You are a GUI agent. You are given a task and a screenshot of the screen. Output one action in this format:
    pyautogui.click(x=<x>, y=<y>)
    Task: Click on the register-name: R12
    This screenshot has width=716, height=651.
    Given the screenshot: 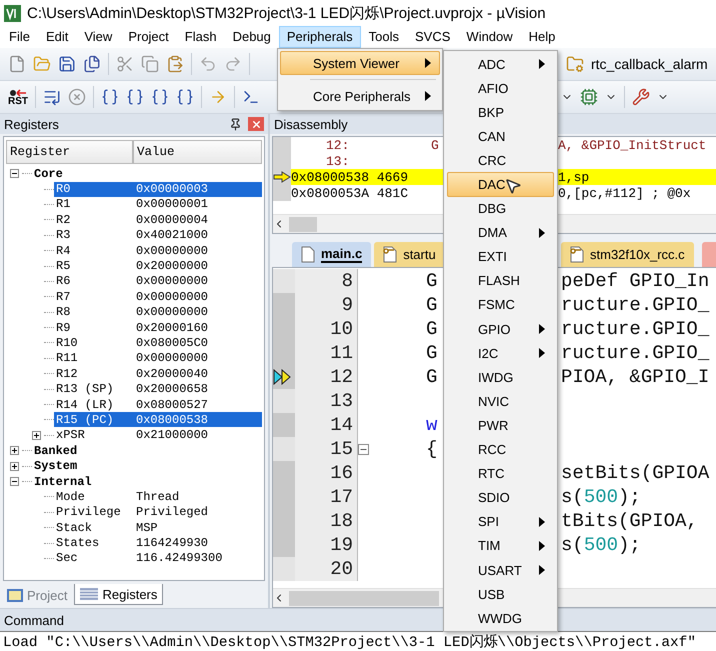 What is the action you would take?
    pyautogui.click(x=67, y=373)
    